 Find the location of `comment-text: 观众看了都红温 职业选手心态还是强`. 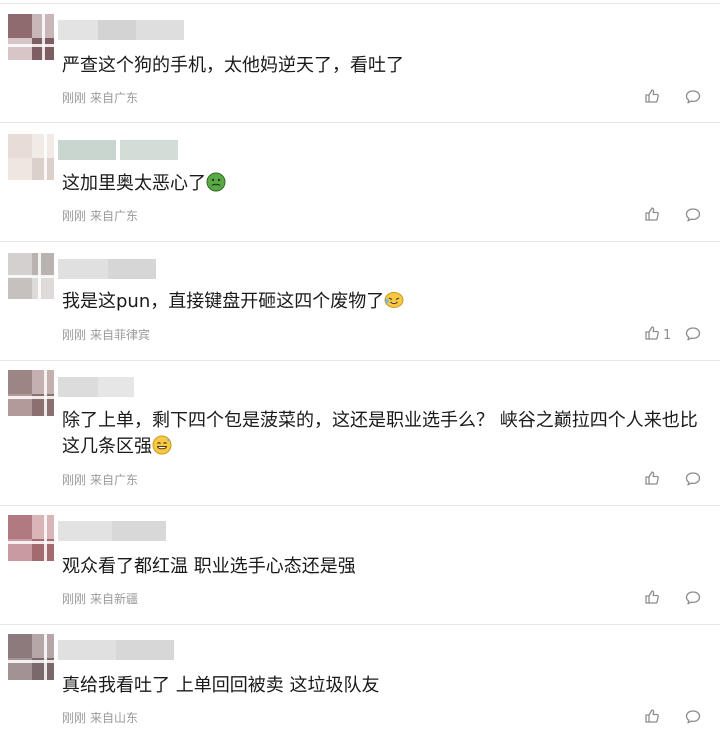

comment-text: 观众看了都红温 职业选手心态还是强 is located at coordinates (209, 566).